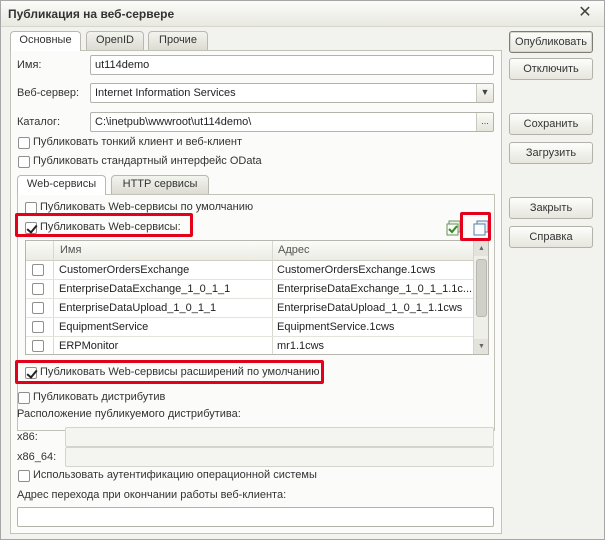 The height and width of the screenshot is (540, 605). What do you see at coordinates (24, 476) in the screenshot?
I see `os-auth-checkbox` at bounding box center [24, 476].